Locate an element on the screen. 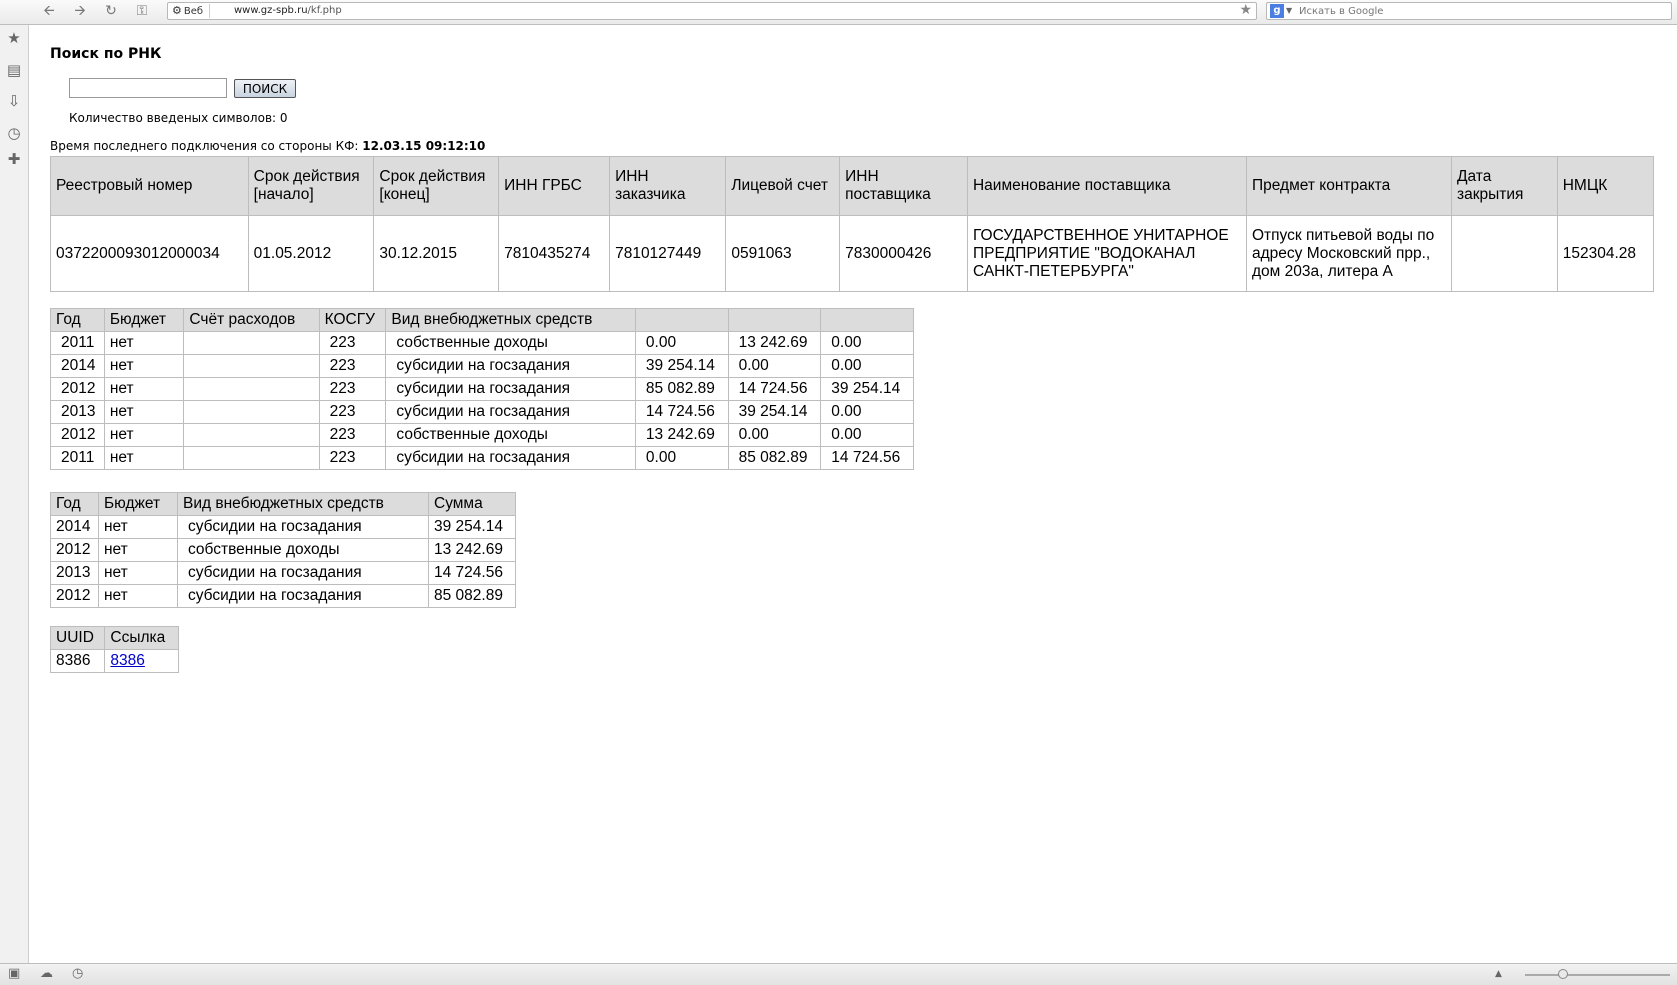 Image resolution: width=1677 pixels, height=985 pixels. column-header: ИНН поставщика is located at coordinates (903, 186).